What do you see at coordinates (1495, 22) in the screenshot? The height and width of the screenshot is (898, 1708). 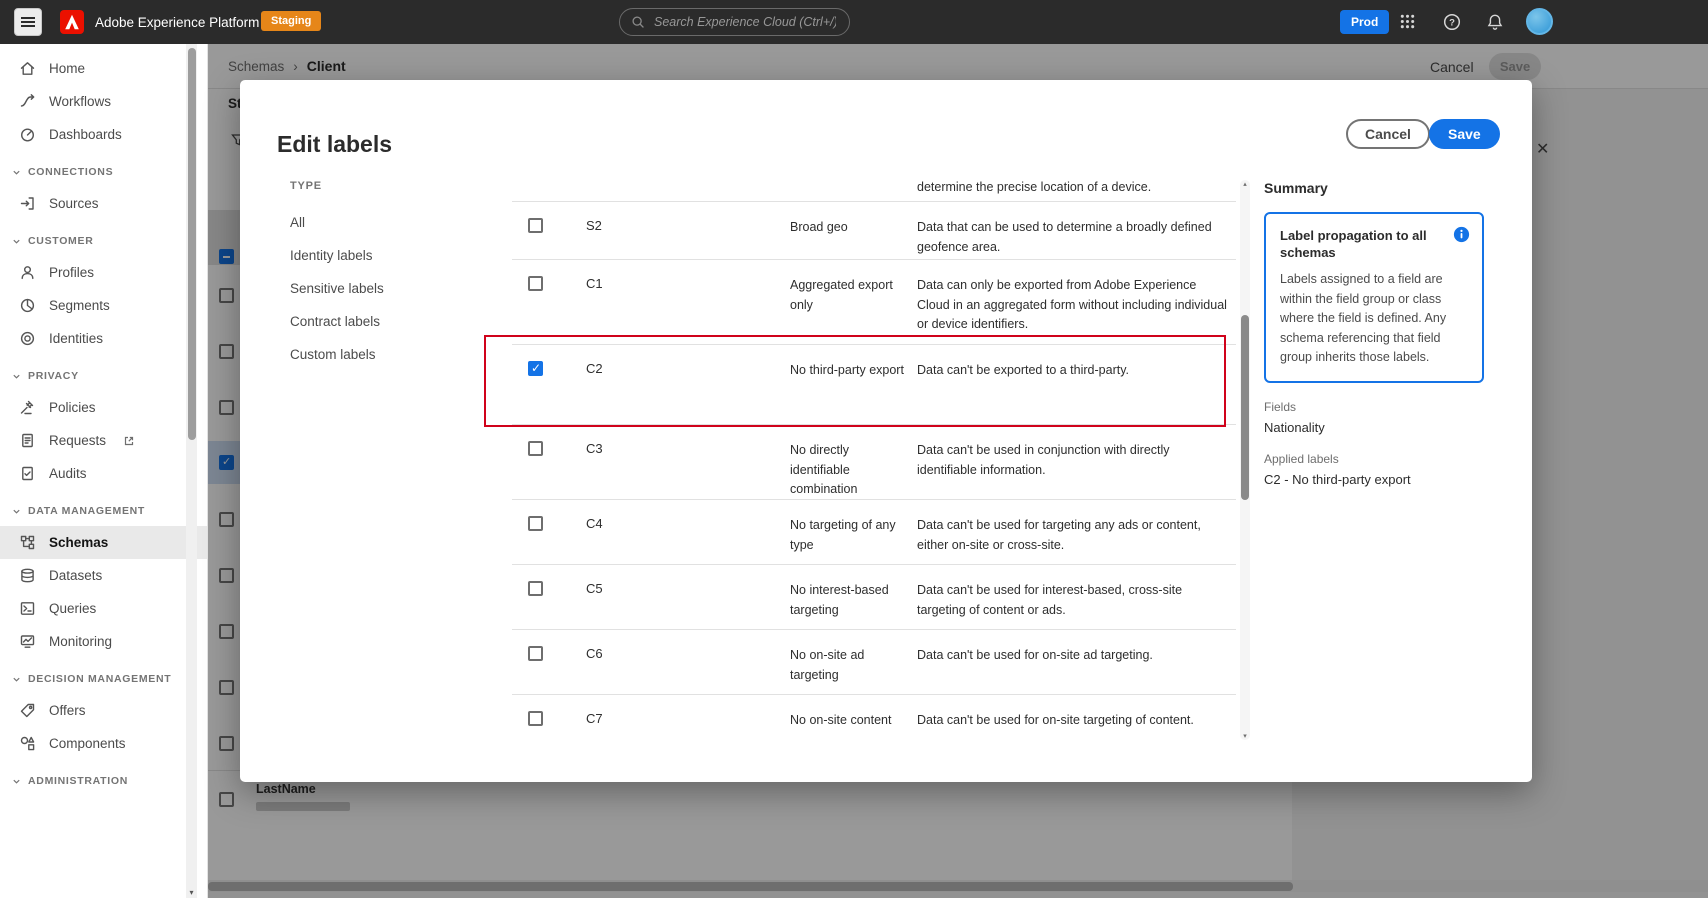 I see `notifications-button` at bounding box center [1495, 22].